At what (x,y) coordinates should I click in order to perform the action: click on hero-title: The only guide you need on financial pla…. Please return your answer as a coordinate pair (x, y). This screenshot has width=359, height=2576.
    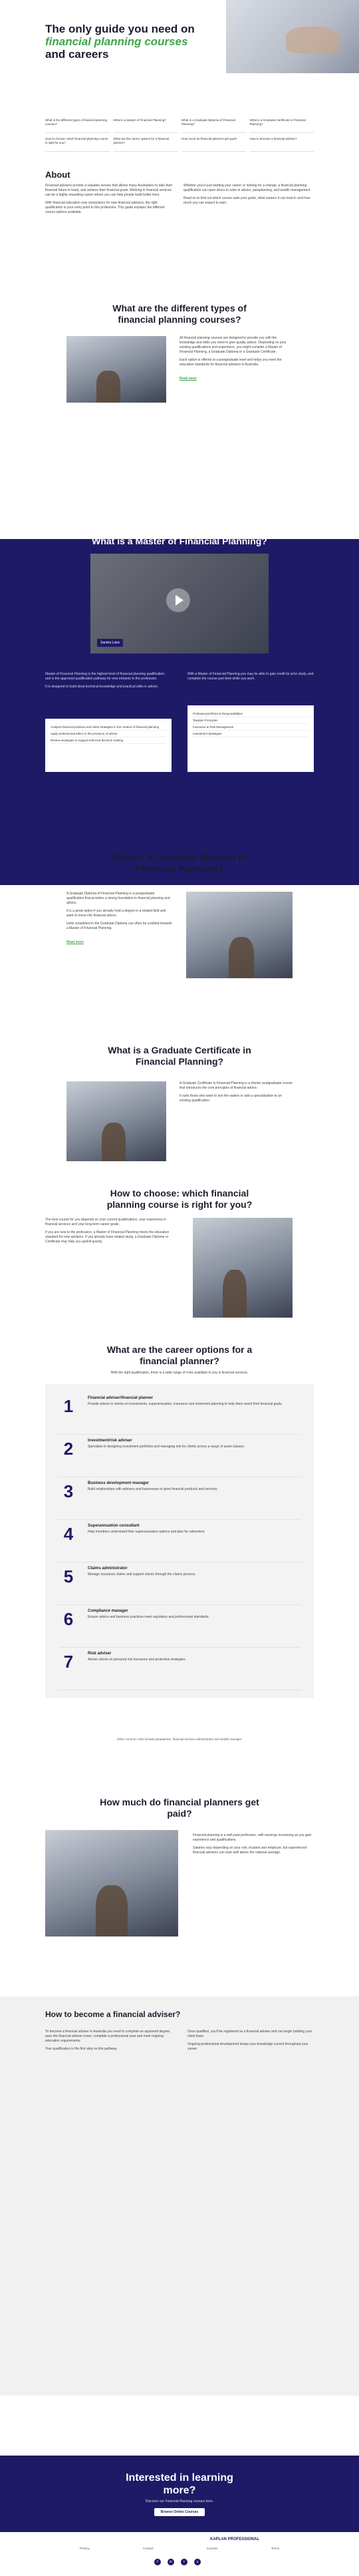
    Looking at the image, I should click on (125, 42).